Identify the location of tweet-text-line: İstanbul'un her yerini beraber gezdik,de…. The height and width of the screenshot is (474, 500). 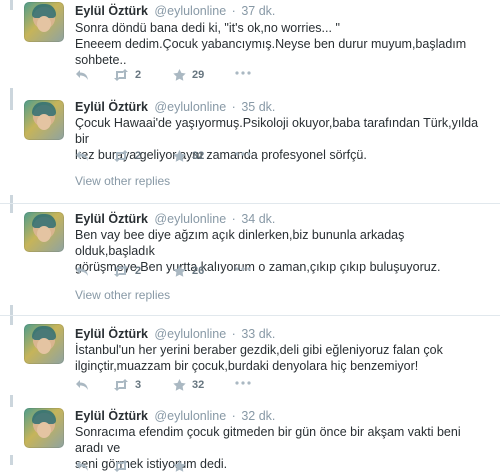
(259, 350).